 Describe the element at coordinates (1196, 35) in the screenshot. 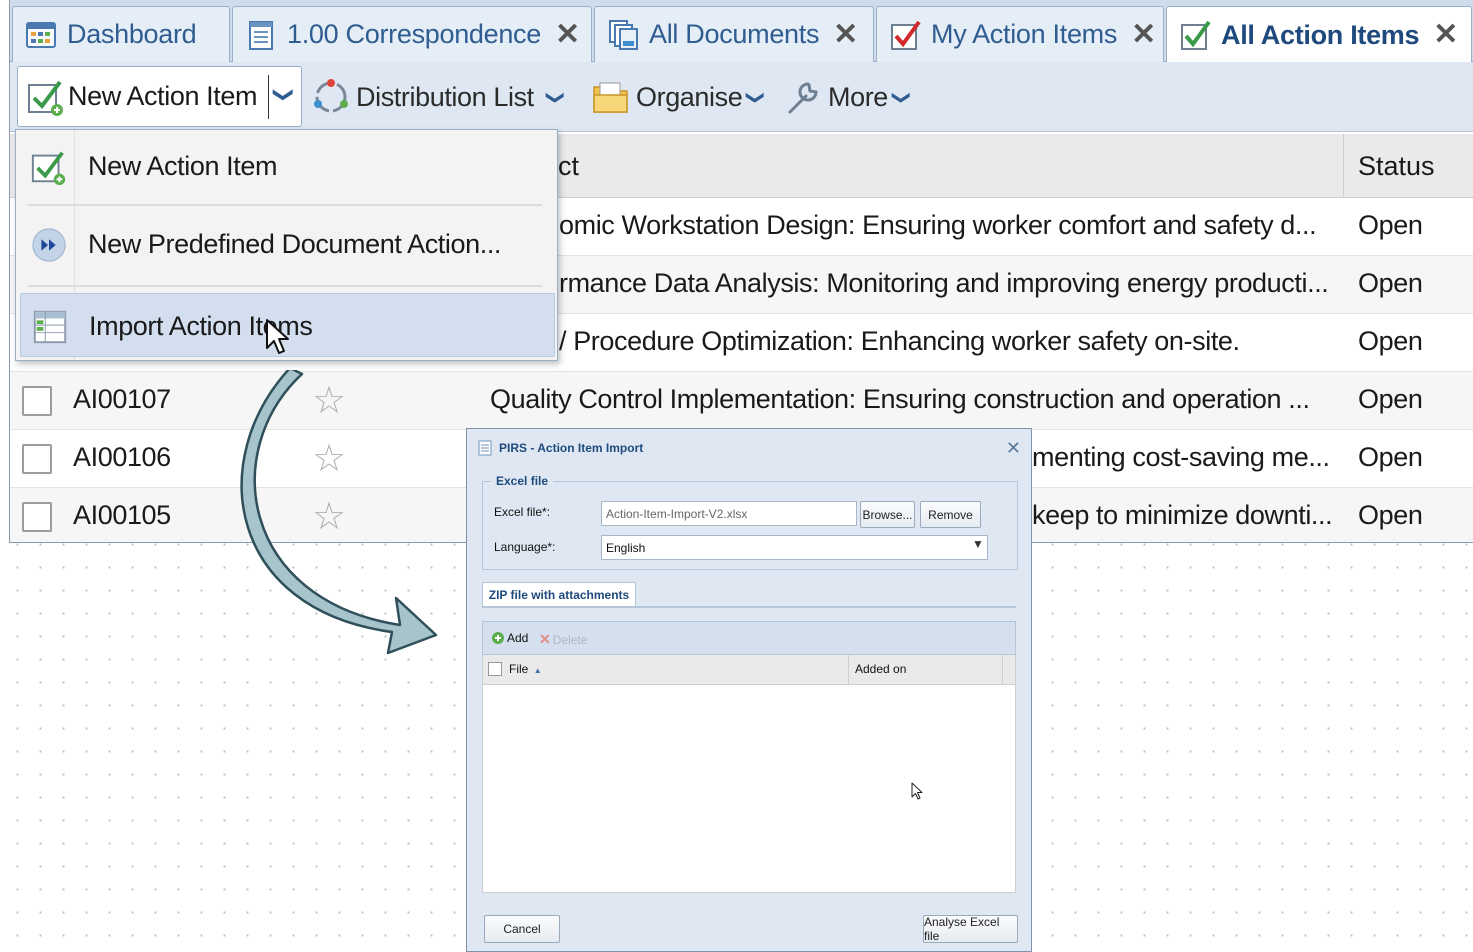

I see `checkbox-green-tick-icon` at that location.